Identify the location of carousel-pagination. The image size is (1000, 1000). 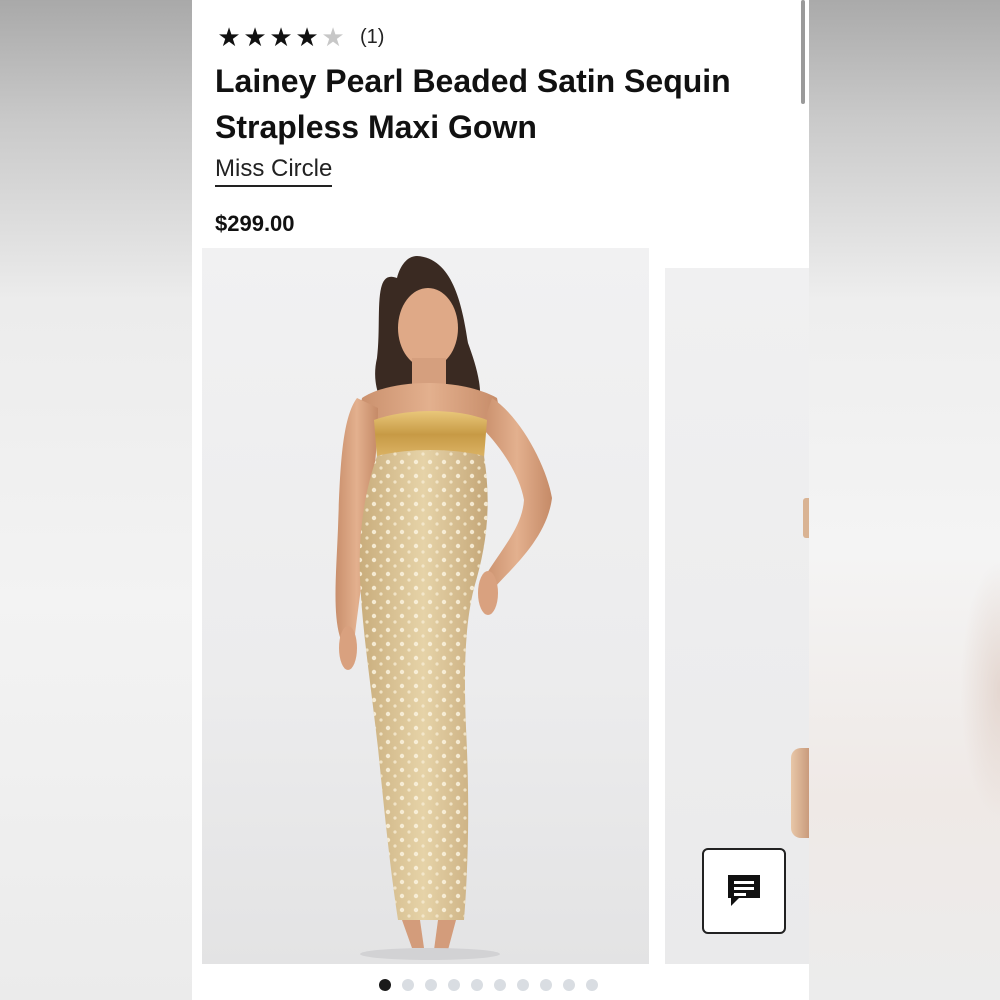
(500, 985).